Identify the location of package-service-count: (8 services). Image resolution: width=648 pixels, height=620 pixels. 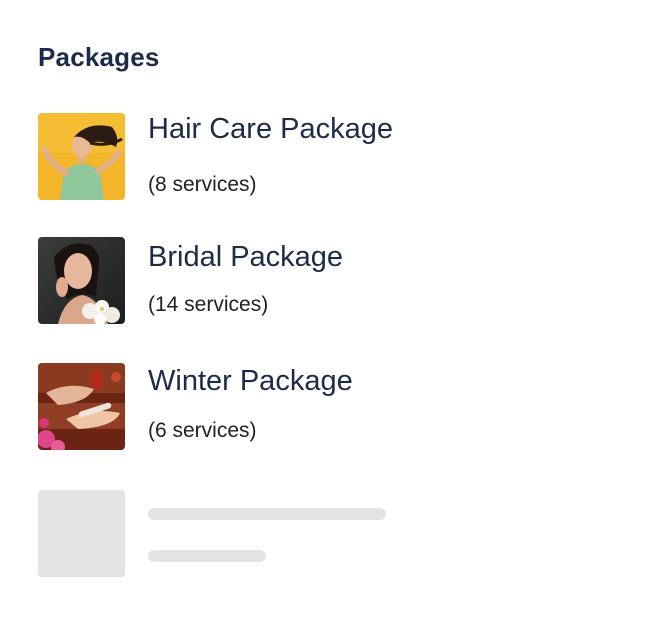
(202, 184).